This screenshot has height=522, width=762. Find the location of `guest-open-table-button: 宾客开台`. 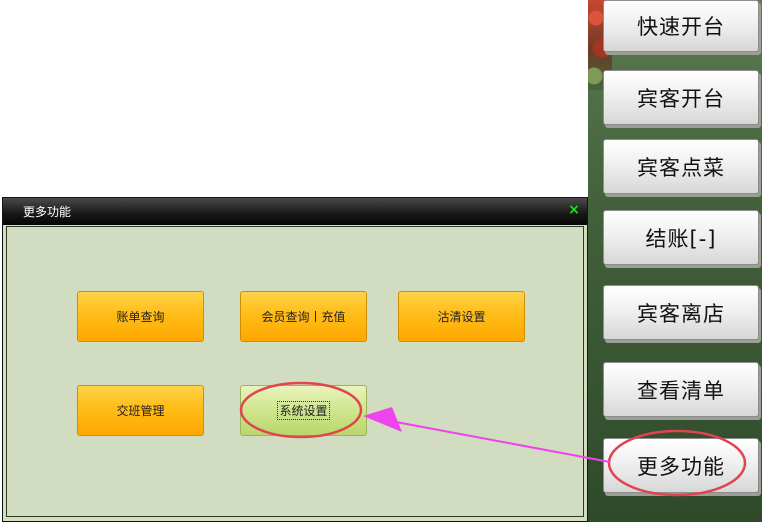

guest-open-table-button: 宾客开台 is located at coordinates (681, 97).